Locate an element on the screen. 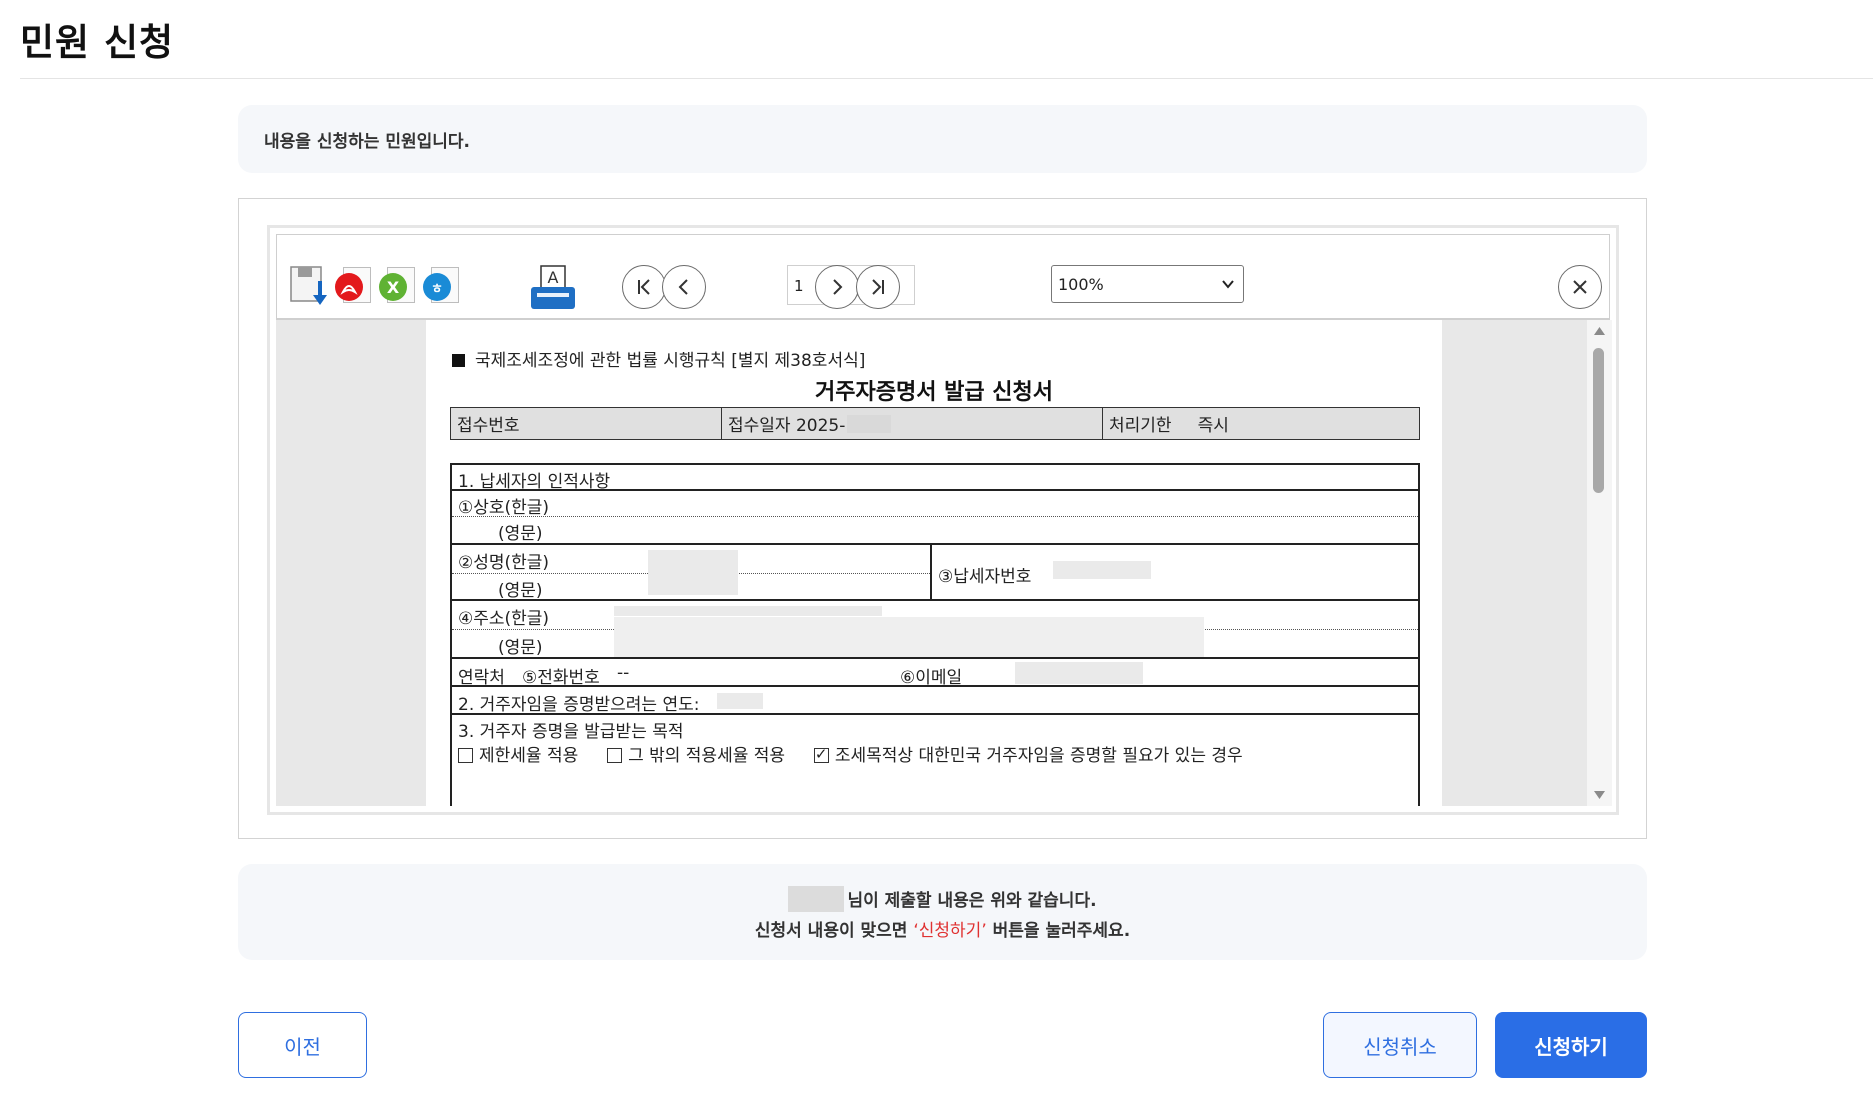 The image size is (1873, 1100). first-page-button is located at coordinates (644, 287).